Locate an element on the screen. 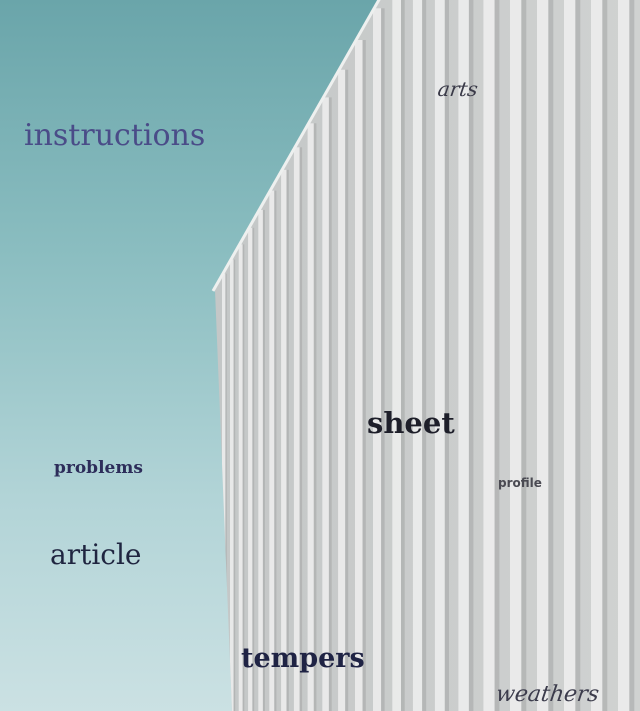 Image resolution: width=640 pixels, height=711 pixels. word-weathers: weathers is located at coordinates (547, 694).